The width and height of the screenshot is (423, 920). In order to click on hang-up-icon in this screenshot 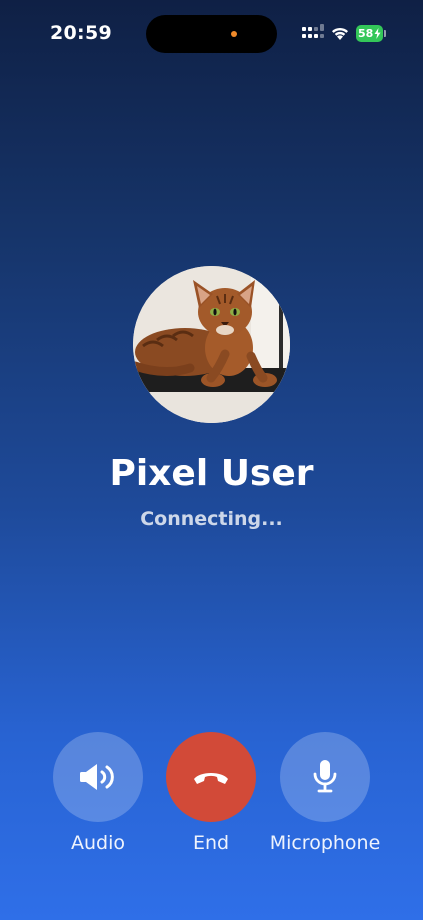, I will do `click(211, 778)`.